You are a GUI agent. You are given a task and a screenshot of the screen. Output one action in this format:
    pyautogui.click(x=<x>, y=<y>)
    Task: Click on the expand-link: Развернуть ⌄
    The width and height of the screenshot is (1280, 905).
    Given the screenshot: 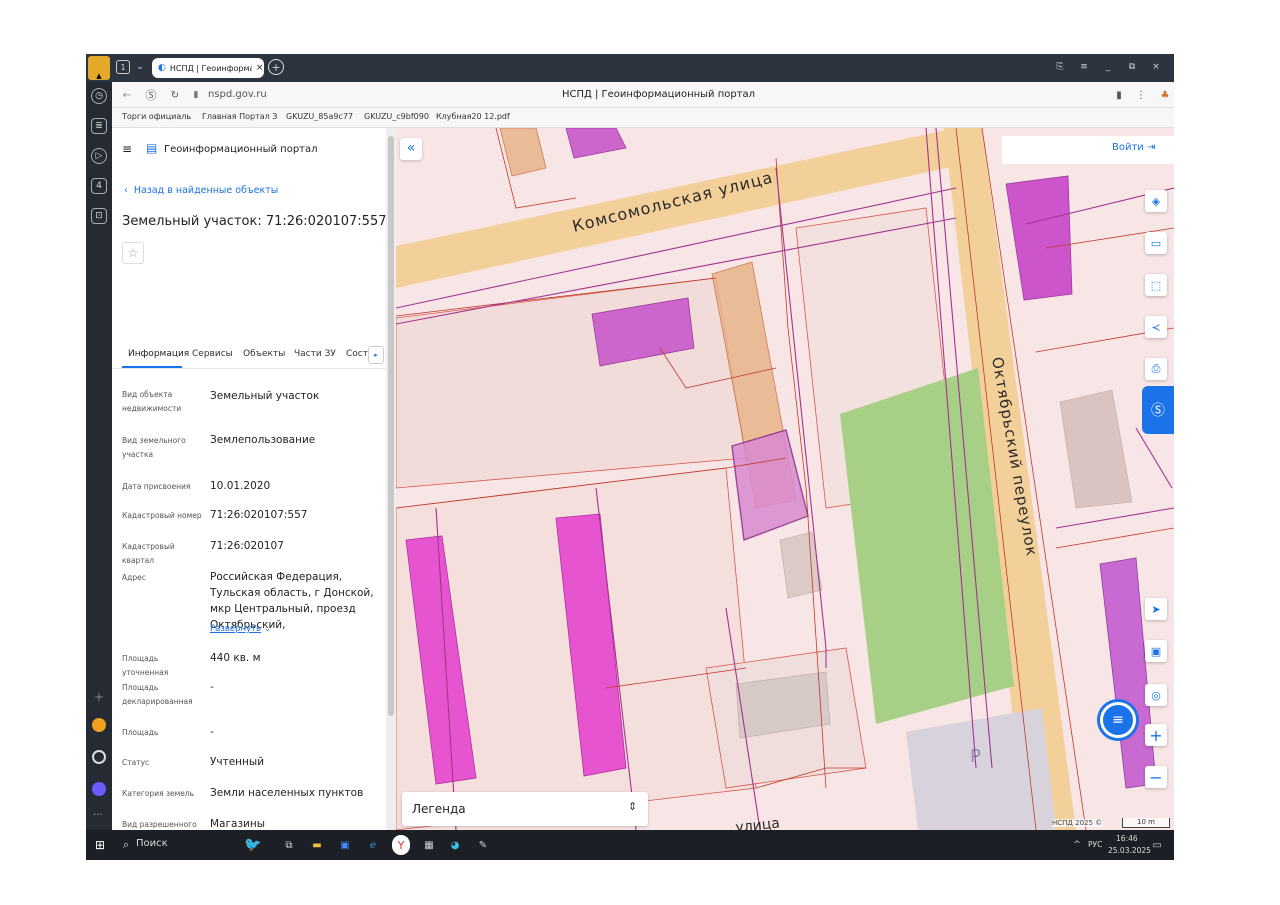 What is the action you would take?
    pyautogui.click(x=240, y=629)
    